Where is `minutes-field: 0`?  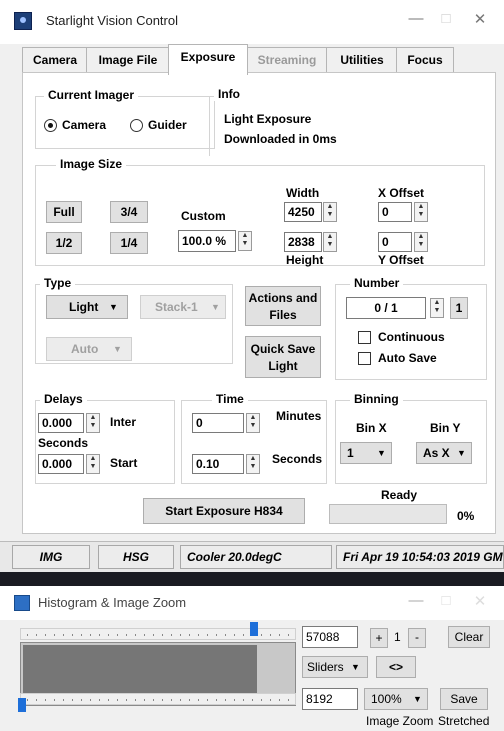 minutes-field: 0 is located at coordinates (218, 423).